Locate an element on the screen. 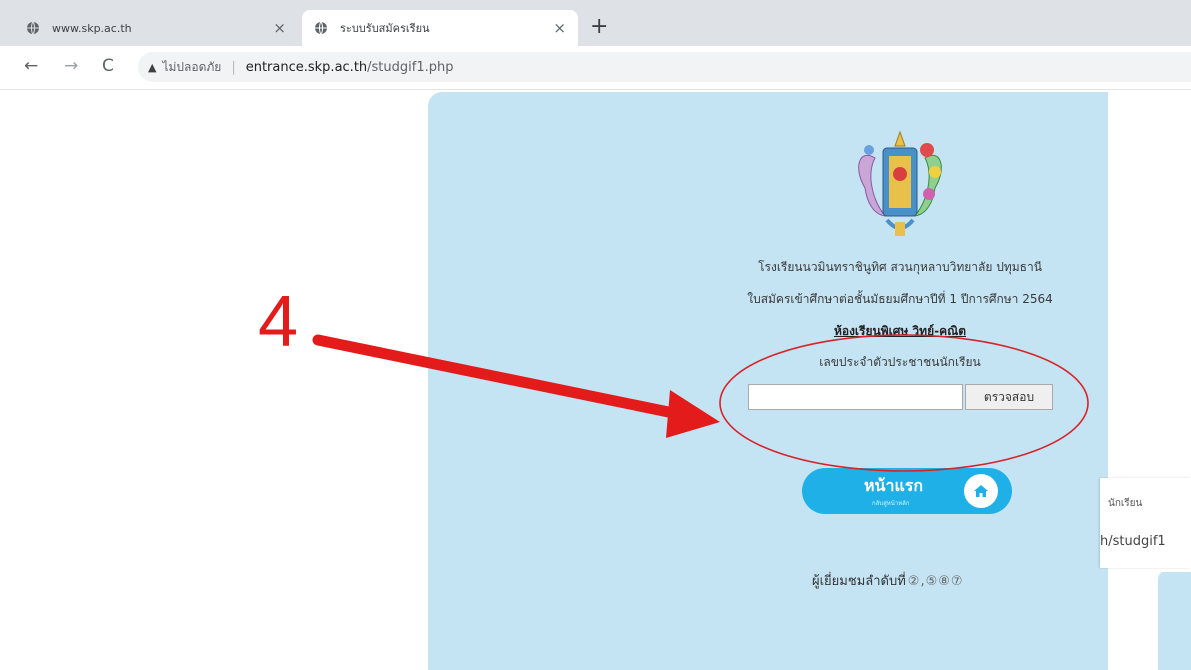  annotation-overlay is located at coordinates (700, 403).